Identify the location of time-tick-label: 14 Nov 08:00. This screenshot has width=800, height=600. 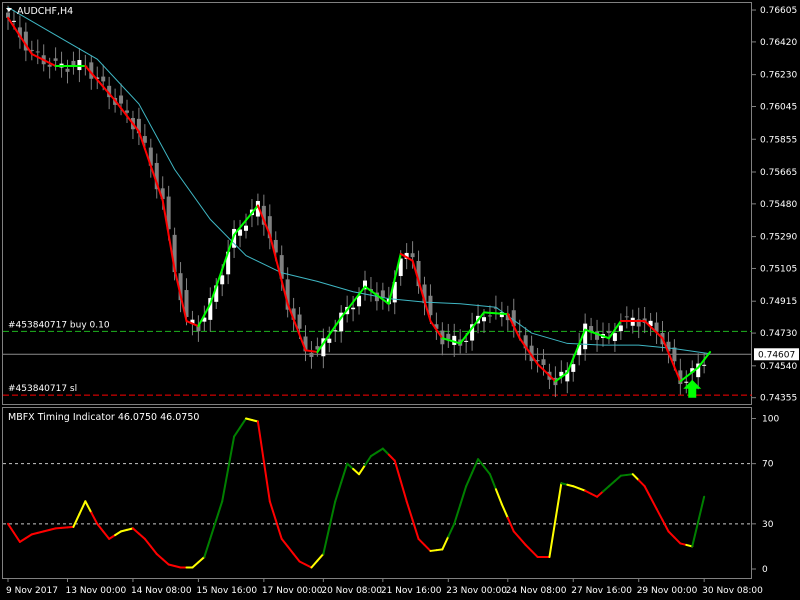
(161, 591).